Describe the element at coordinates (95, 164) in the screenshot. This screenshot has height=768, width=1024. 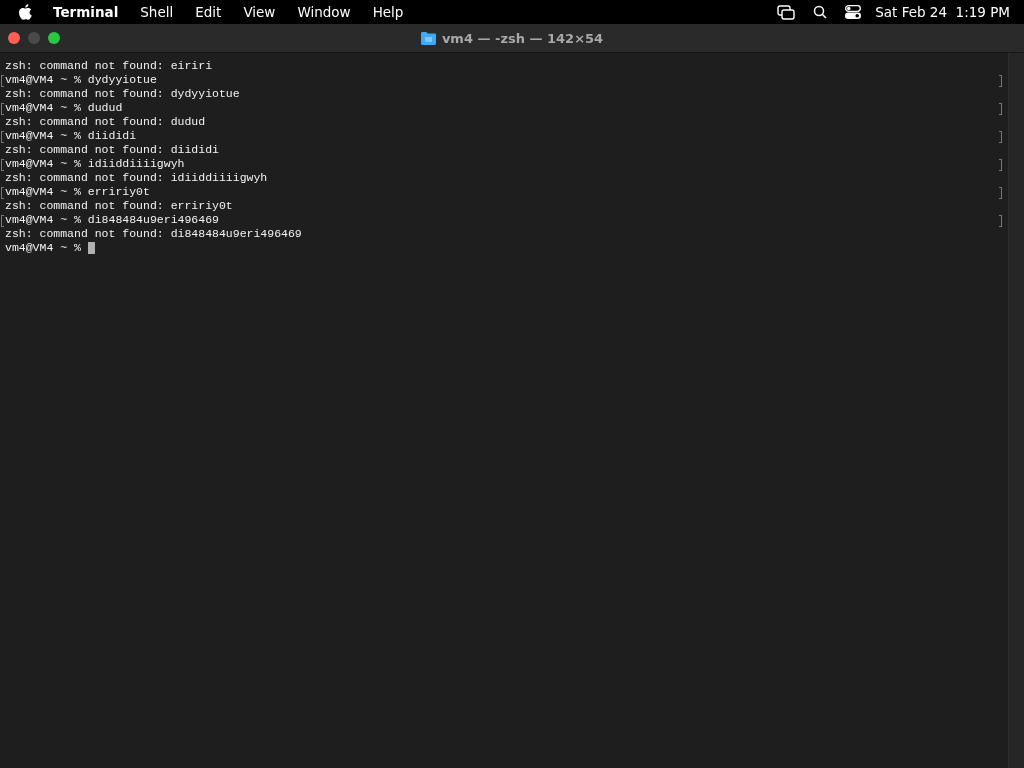
I see `terminal-line: vm4@VM4 ~ % idiiddiiiigwyh` at that location.